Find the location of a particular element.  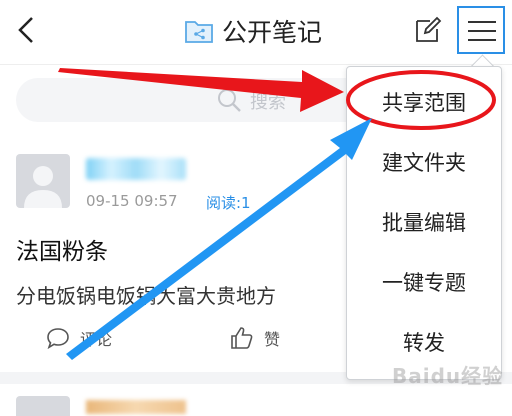

like-label: 赞 is located at coordinates (272, 339).